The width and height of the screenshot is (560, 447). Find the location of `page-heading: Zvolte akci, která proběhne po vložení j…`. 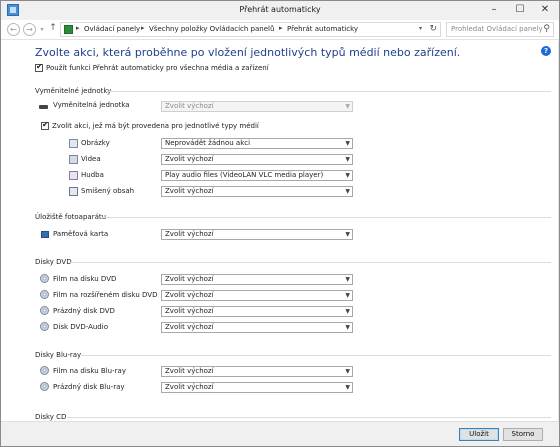

page-heading: Zvolte akci, která proběhne po vložení j… is located at coordinates (248, 52).